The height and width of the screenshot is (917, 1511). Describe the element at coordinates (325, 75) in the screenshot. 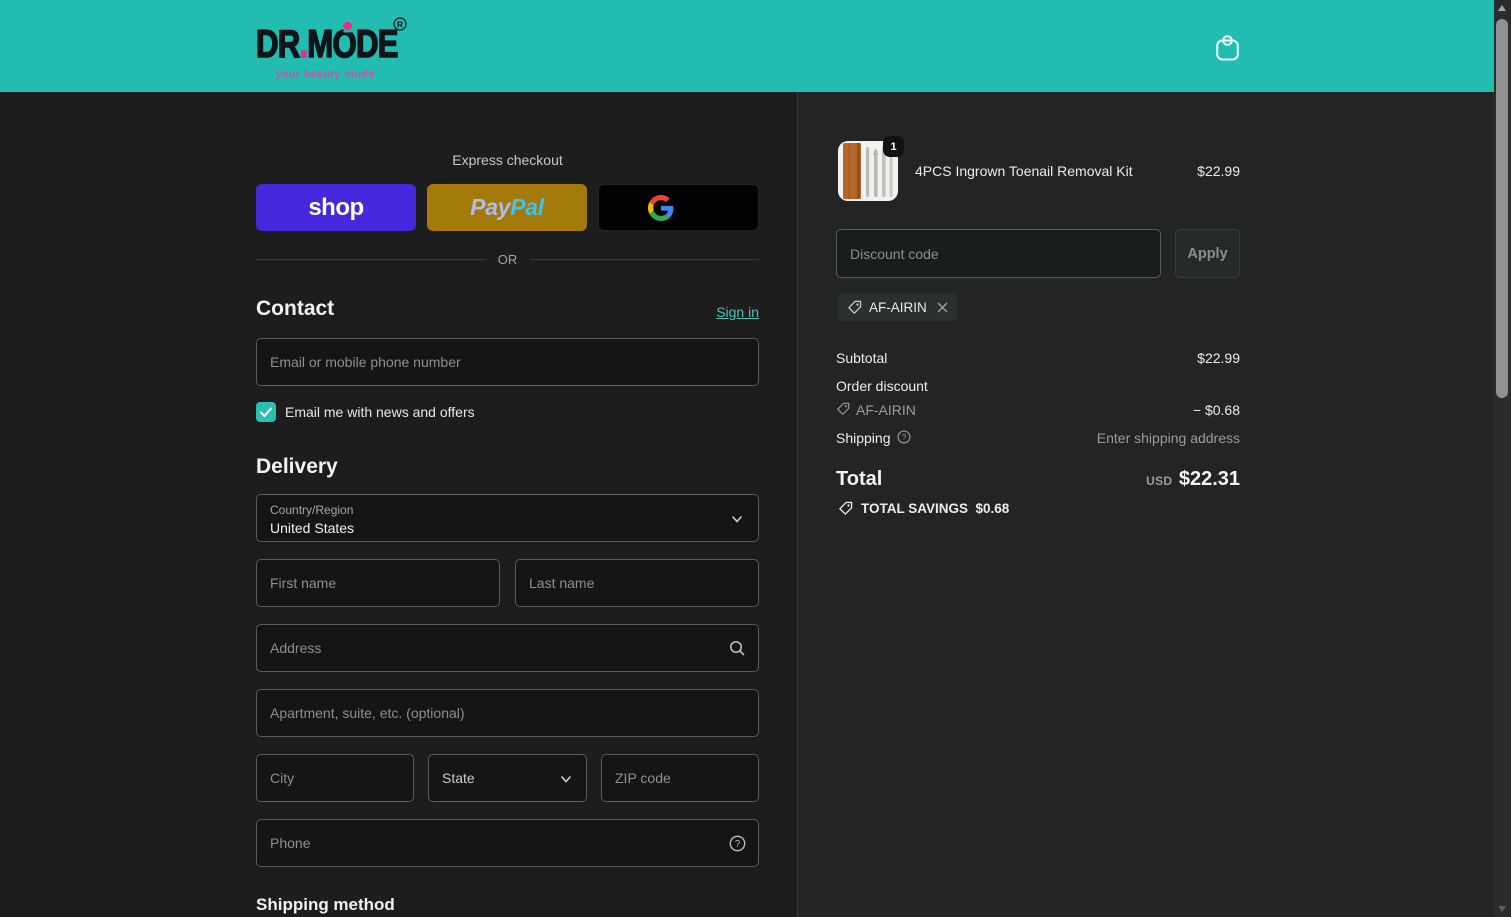

I see `svg-text: your beauty mode` at that location.